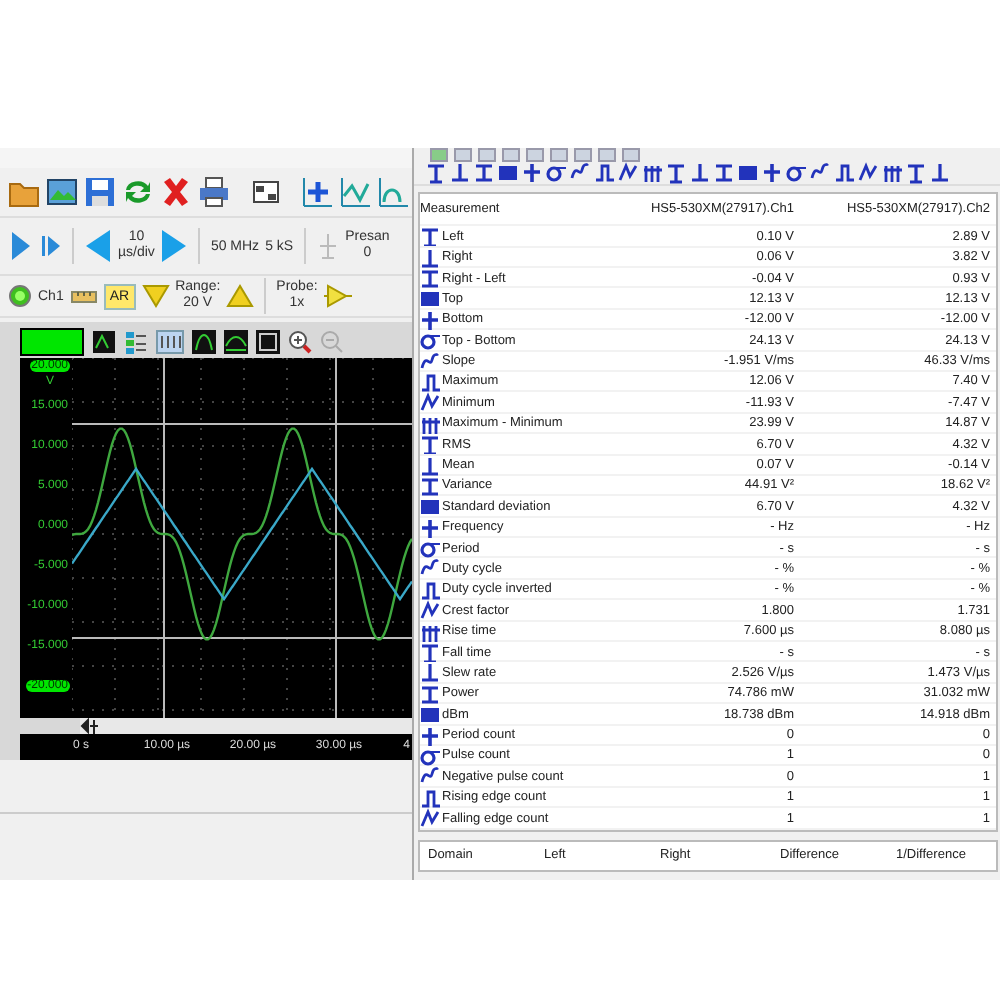  What do you see at coordinates (170, 342) in the screenshot?
I see `grid-icon` at bounding box center [170, 342].